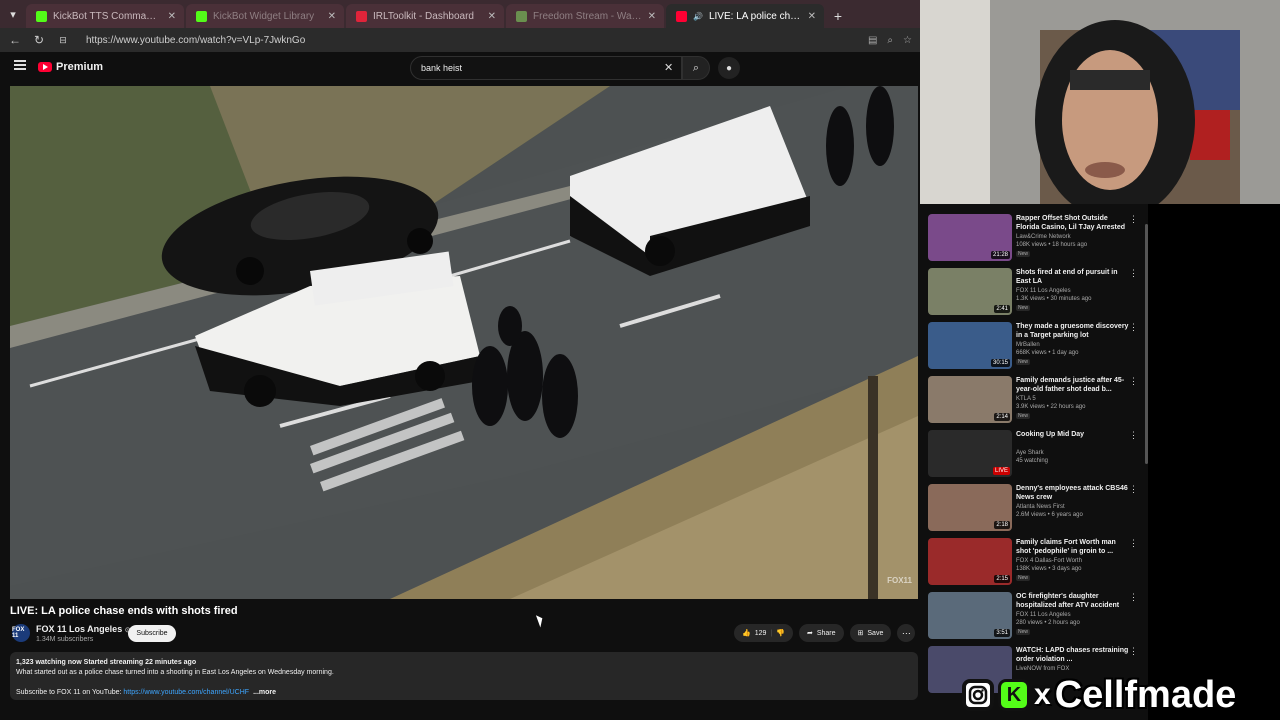 The image size is (1280, 720). What do you see at coordinates (1073, 493) in the screenshot?
I see `video-title-text: Denny's employees attack CBS46 News crew` at bounding box center [1073, 493].